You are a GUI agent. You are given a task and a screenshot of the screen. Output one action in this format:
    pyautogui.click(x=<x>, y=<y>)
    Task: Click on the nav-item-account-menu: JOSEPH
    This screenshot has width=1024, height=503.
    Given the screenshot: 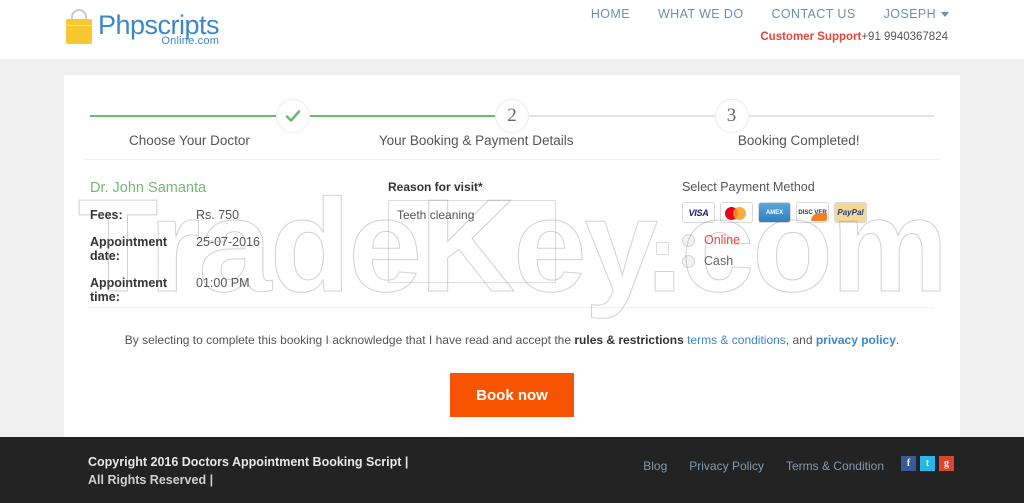 What is the action you would take?
    pyautogui.click(x=916, y=14)
    